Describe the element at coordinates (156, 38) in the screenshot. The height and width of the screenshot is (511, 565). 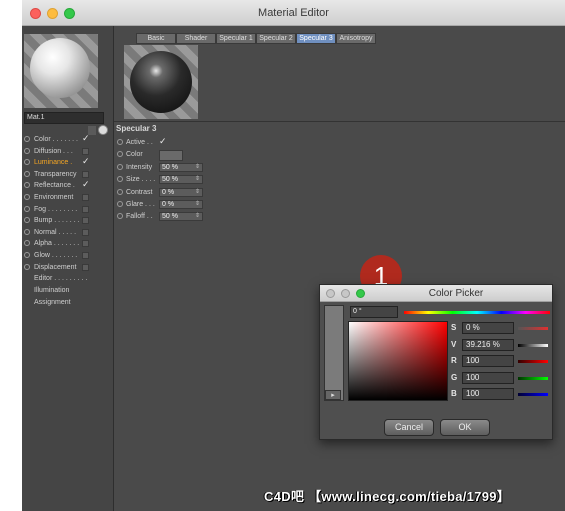
I see `tab-basic: Basic` at that location.